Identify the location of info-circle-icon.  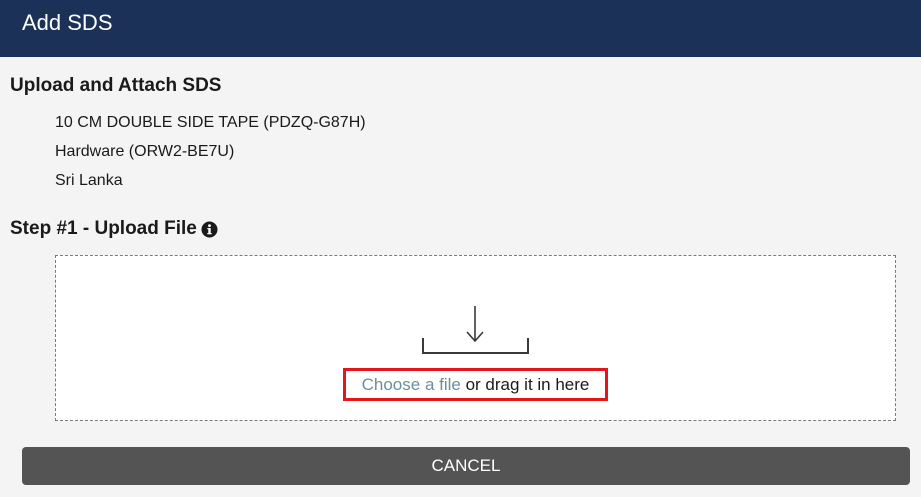
(209, 229).